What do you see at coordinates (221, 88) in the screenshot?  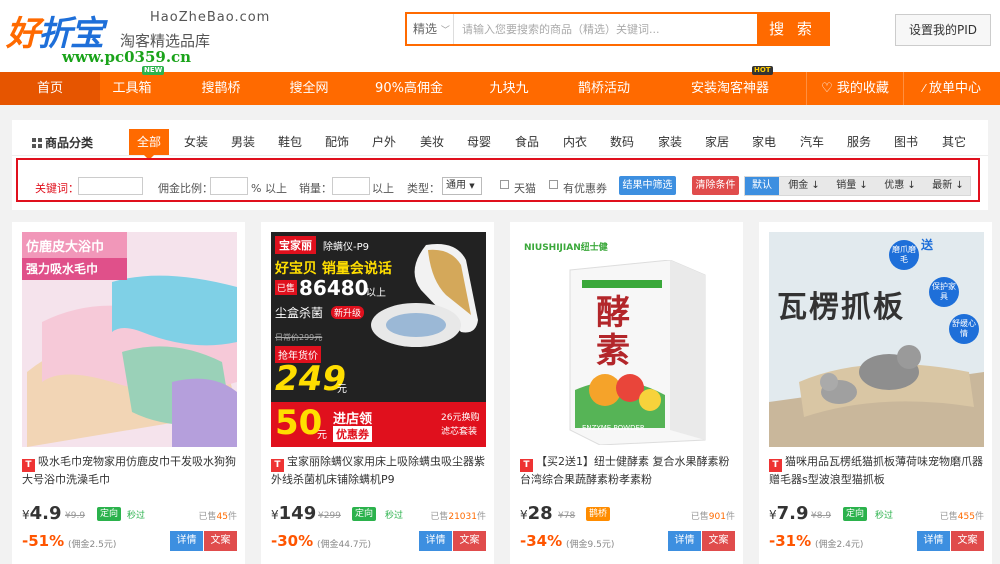 I see `nav-search-queqiao: 搜鹊桥` at bounding box center [221, 88].